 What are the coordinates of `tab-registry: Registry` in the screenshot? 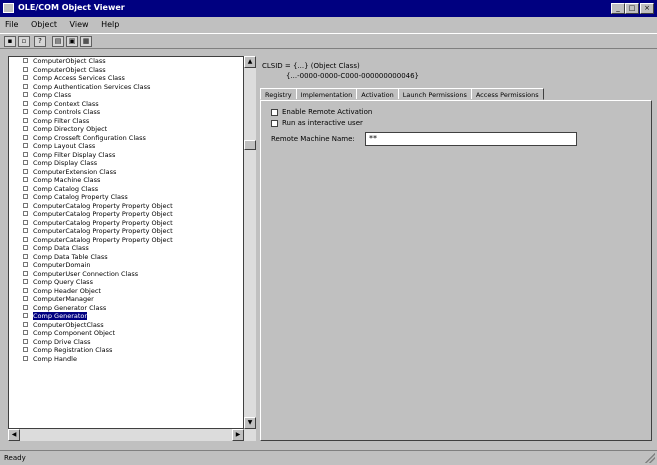 It's located at (278, 94).